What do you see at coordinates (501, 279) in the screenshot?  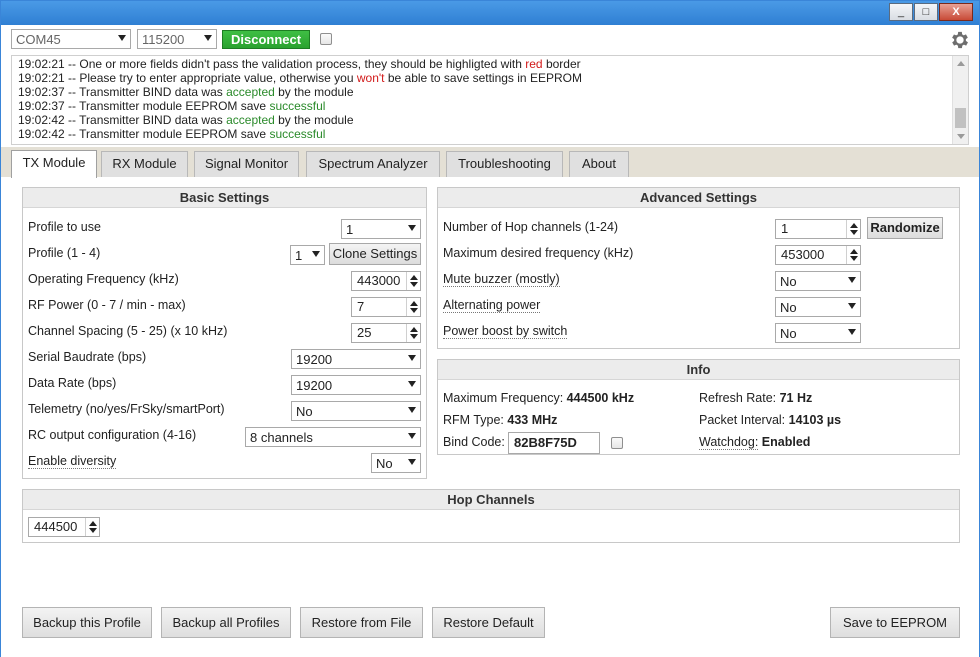 I see `mute-buzzer-label: Mute buzzer (mostly)` at bounding box center [501, 279].